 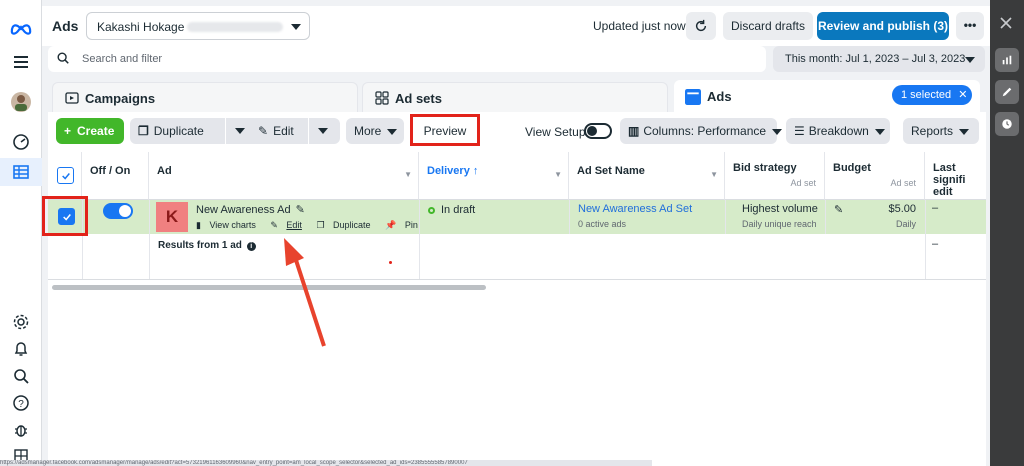 What do you see at coordinates (775, 176) in the screenshot?
I see `bid-strategy-header: Bid strategy Ad set` at bounding box center [775, 176].